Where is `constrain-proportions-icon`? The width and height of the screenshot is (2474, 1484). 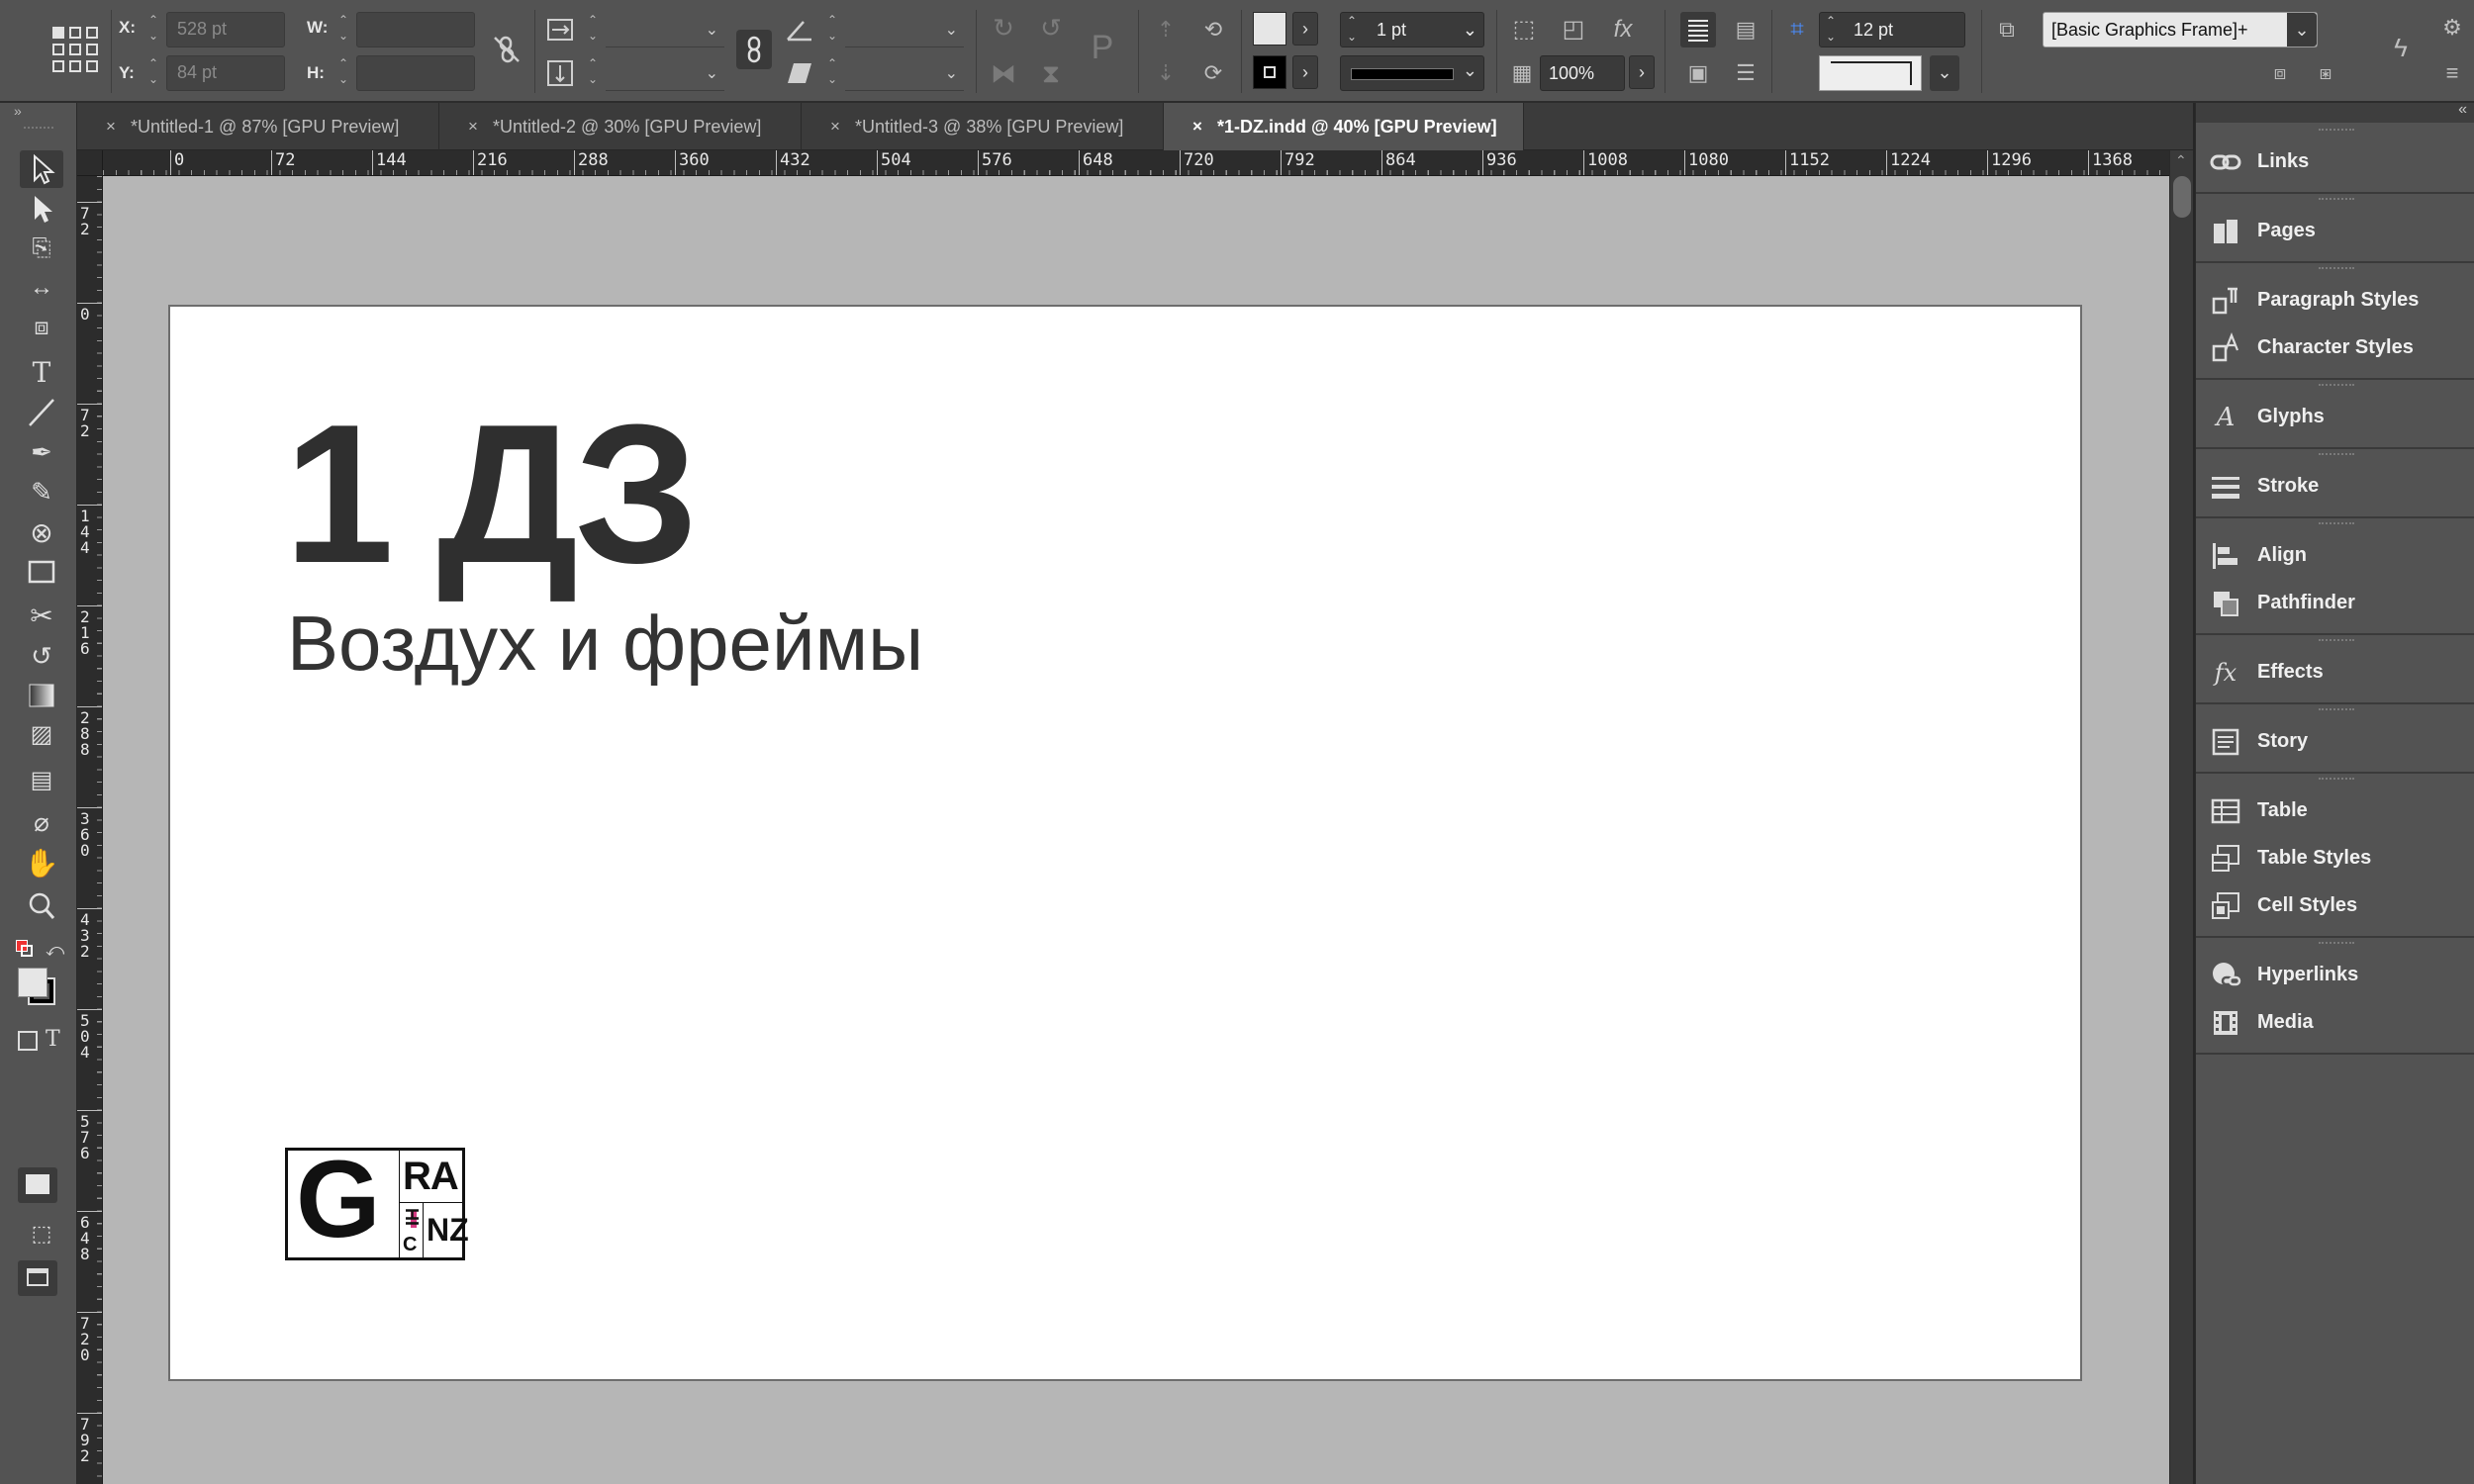 constrain-proportions-icon is located at coordinates (507, 49).